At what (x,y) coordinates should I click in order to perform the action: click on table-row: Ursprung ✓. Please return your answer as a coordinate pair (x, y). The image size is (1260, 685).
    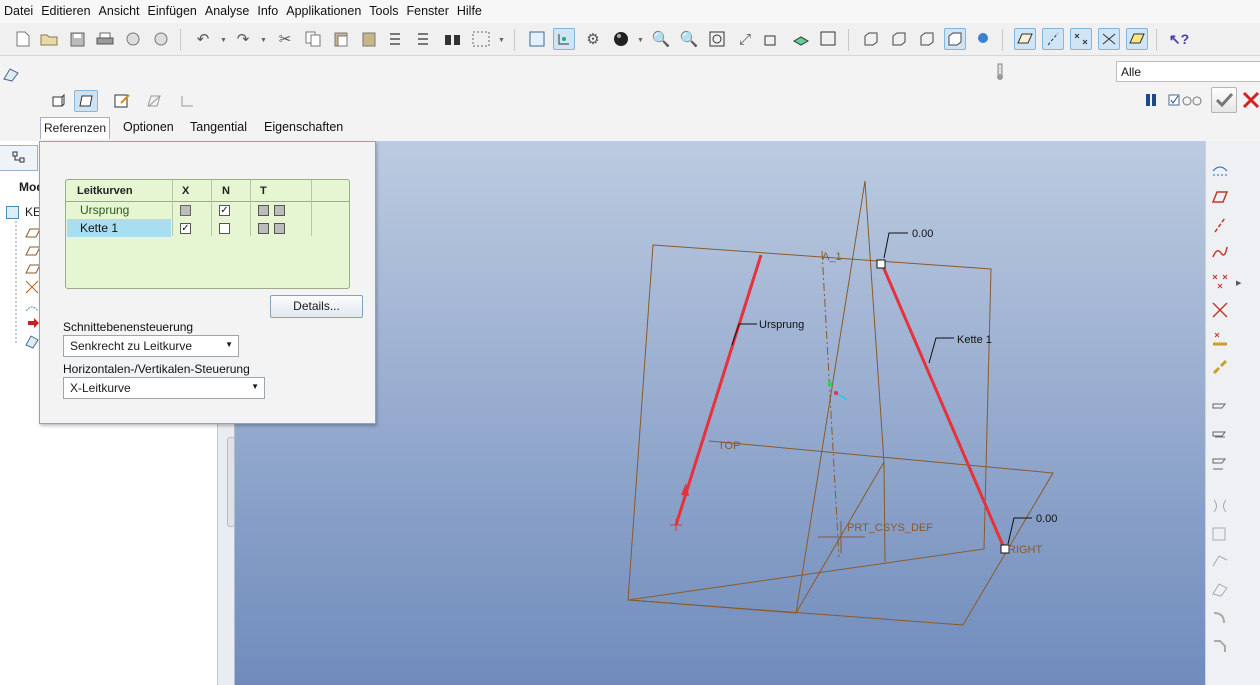
    Looking at the image, I should click on (188, 210).